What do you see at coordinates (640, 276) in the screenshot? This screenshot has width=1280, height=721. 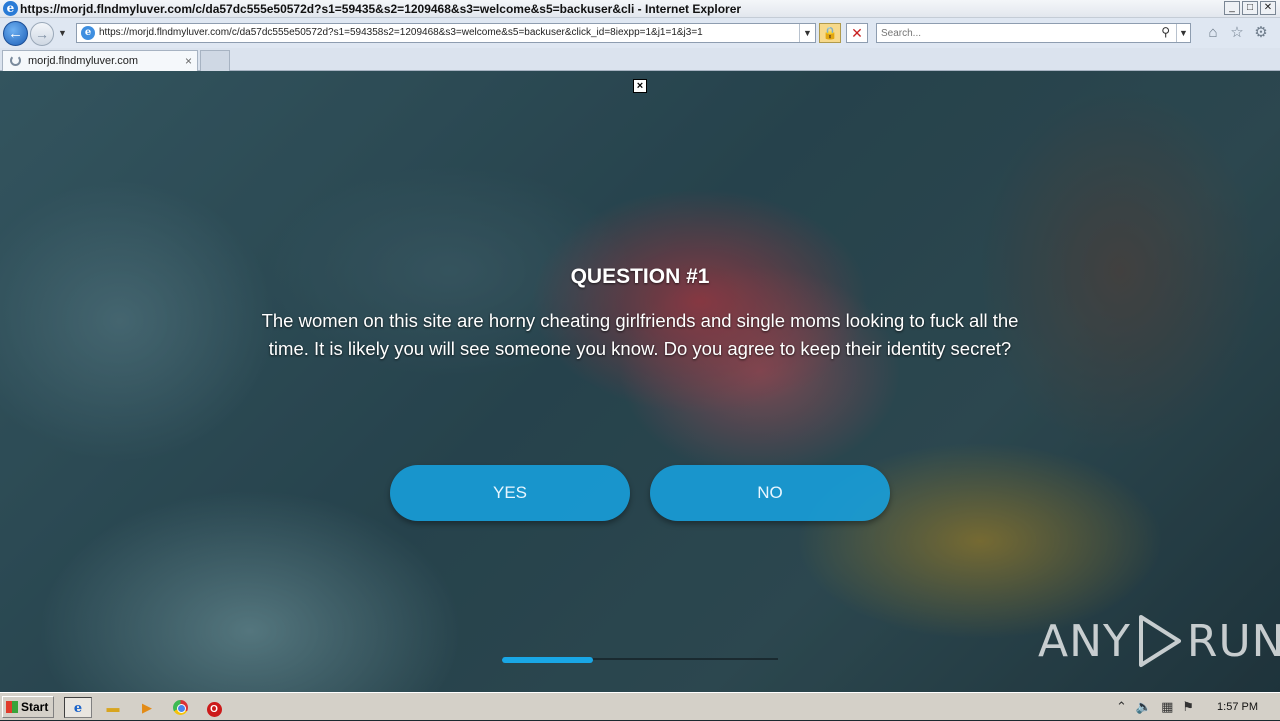 I see `question-title: QUESTION #1` at bounding box center [640, 276].